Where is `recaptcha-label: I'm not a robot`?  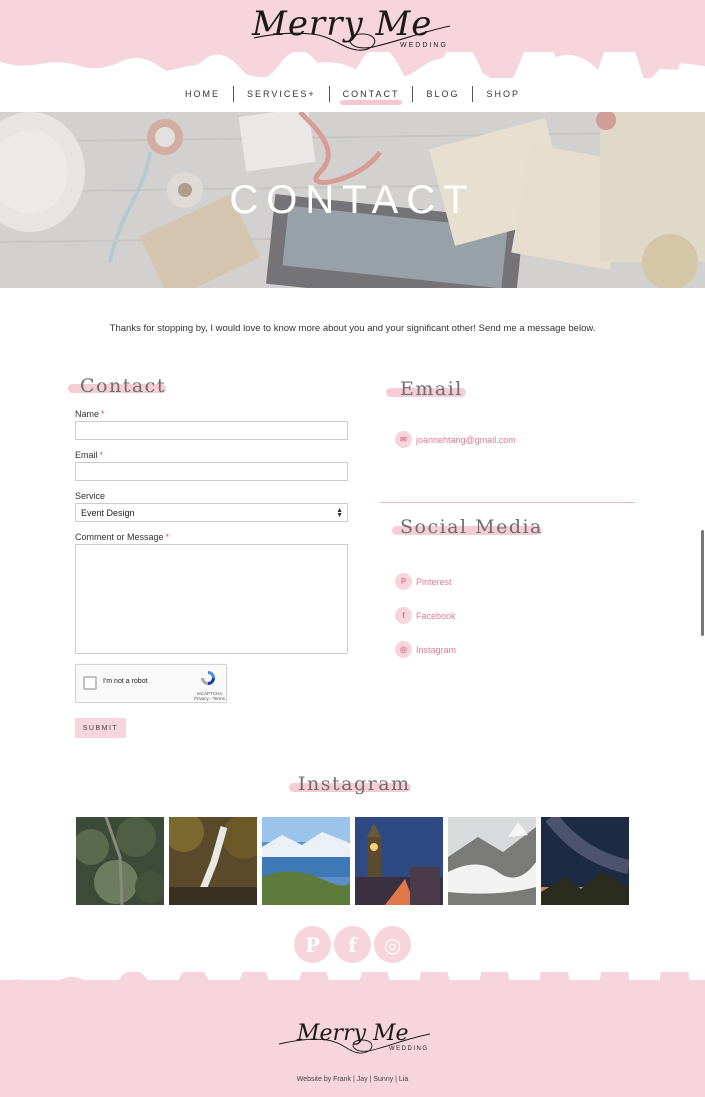
recaptcha-label: I'm not a robot is located at coordinates (125, 681).